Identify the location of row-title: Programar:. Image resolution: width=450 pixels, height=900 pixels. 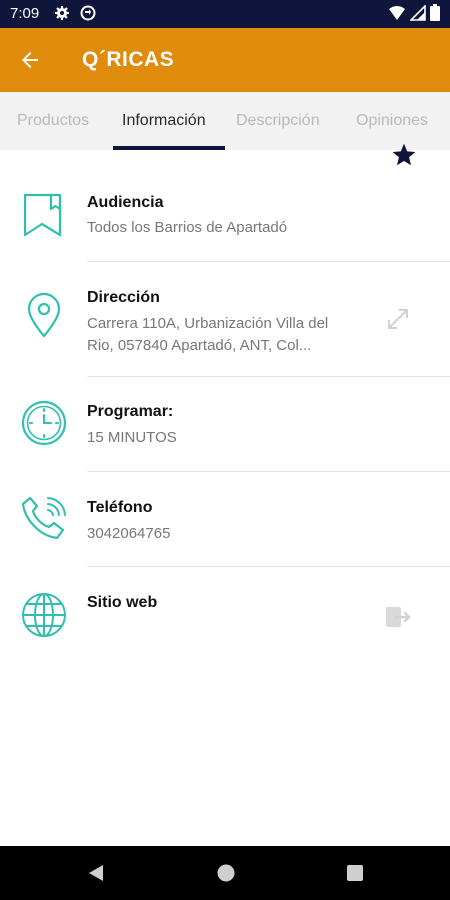
(130, 411).